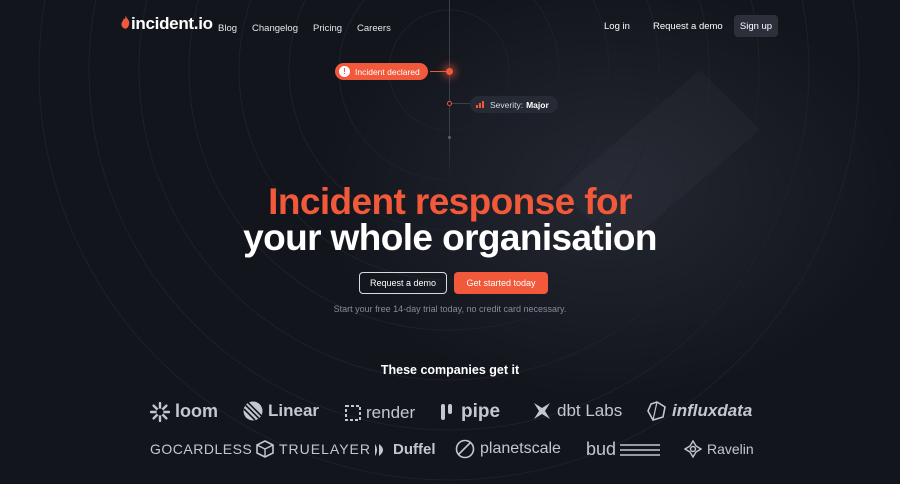 The image size is (900, 484). I want to click on login-link: Log in, so click(617, 26).